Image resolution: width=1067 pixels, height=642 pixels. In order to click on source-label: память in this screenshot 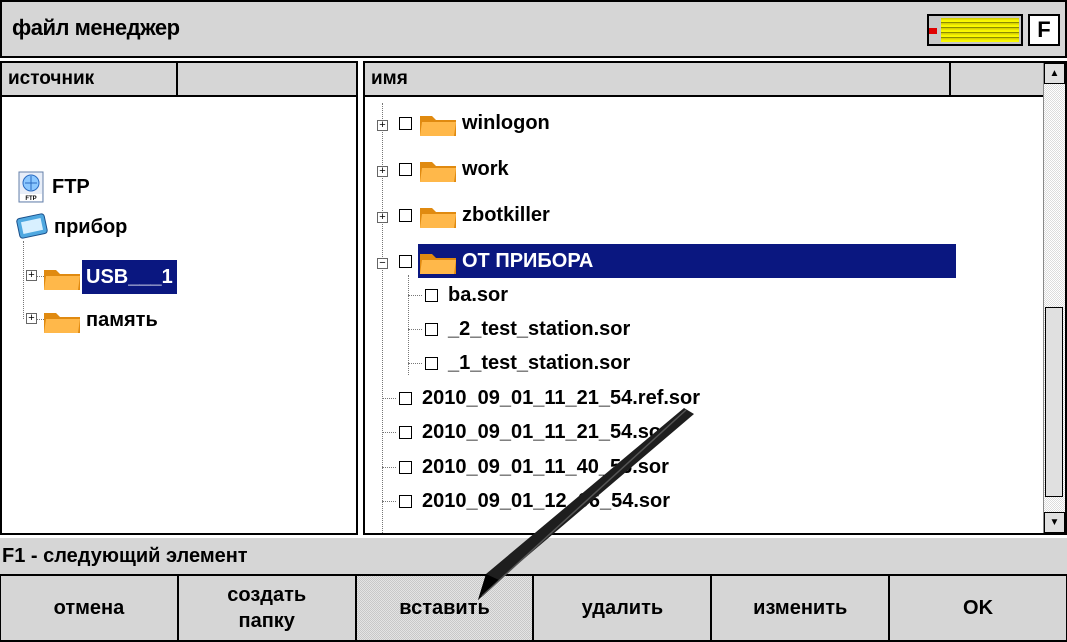, I will do `click(122, 320)`.